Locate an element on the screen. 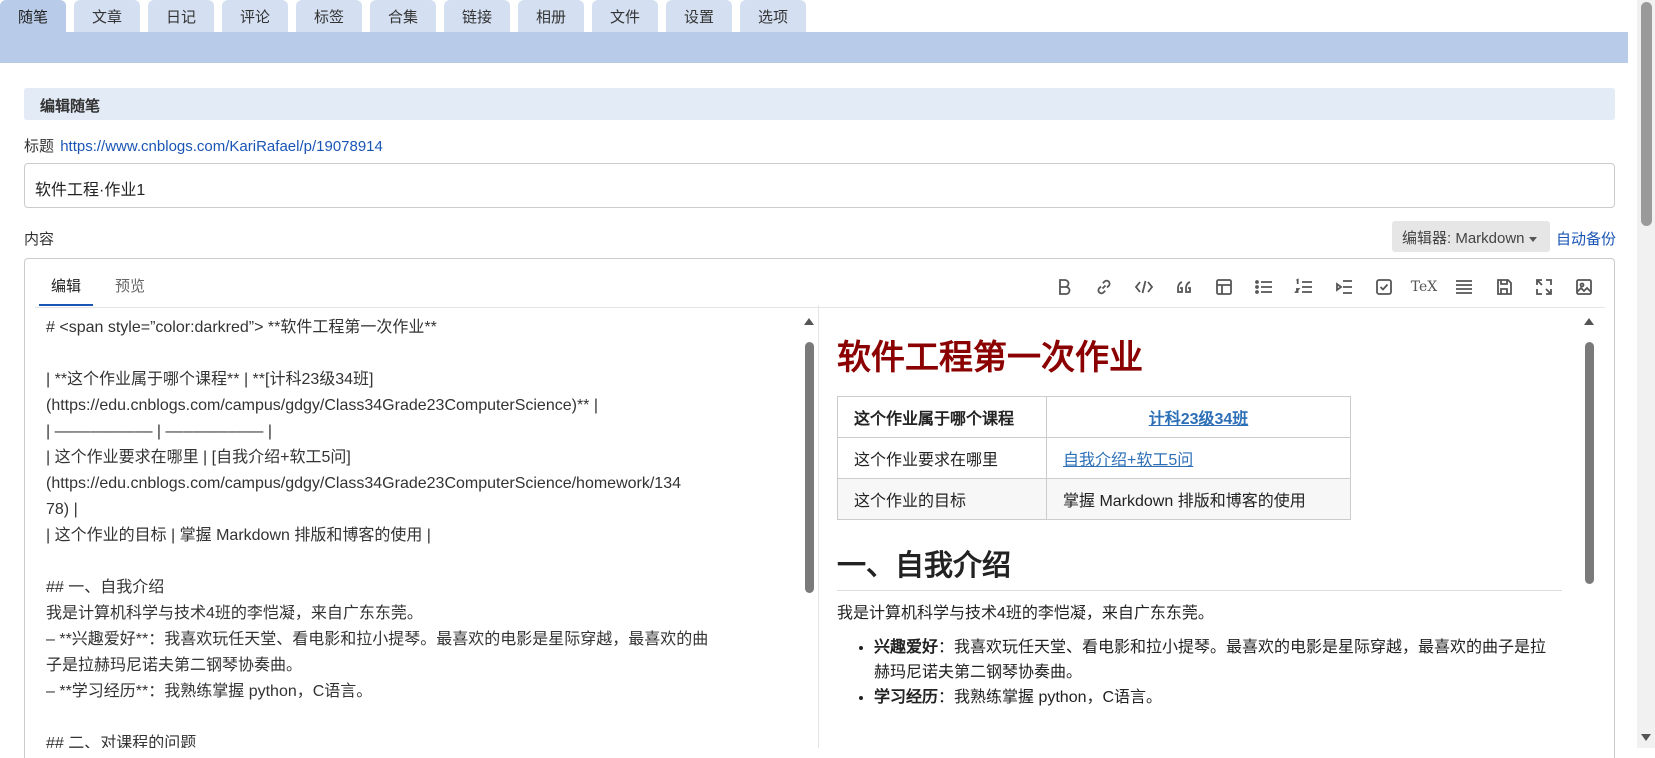  source-scrollbar-thumb is located at coordinates (809, 467).